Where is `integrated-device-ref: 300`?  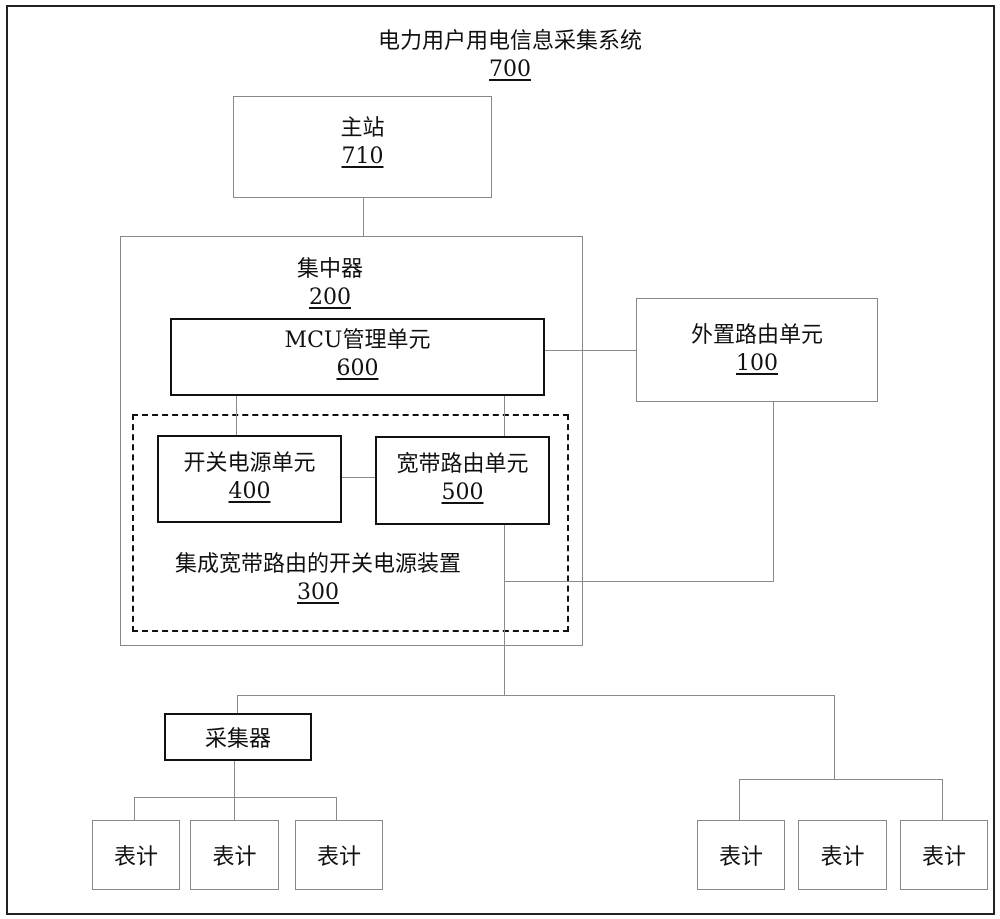
integrated-device-ref: 300 is located at coordinates (318, 592).